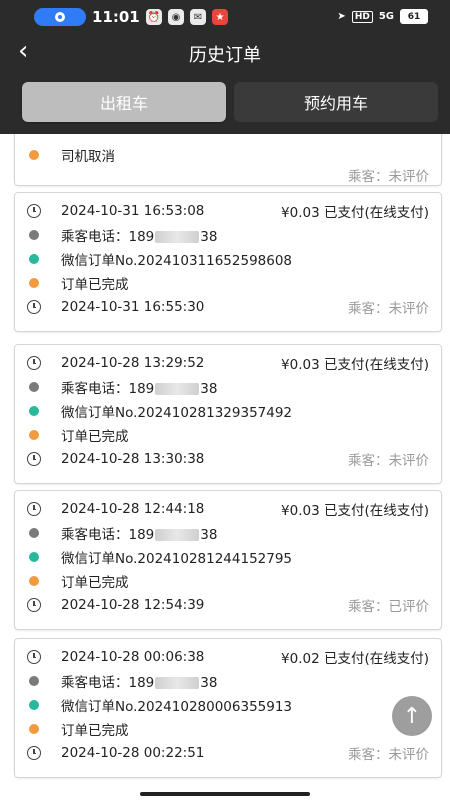 This screenshot has height=800, width=450. I want to click on location-icon, so click(60, 17).